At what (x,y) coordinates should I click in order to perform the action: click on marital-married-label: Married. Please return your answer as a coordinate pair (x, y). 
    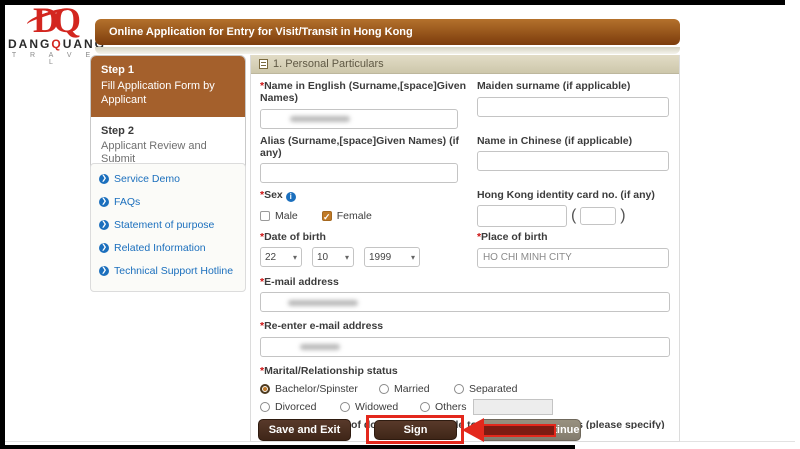
    Looking at the image, I should click on (412, 388).